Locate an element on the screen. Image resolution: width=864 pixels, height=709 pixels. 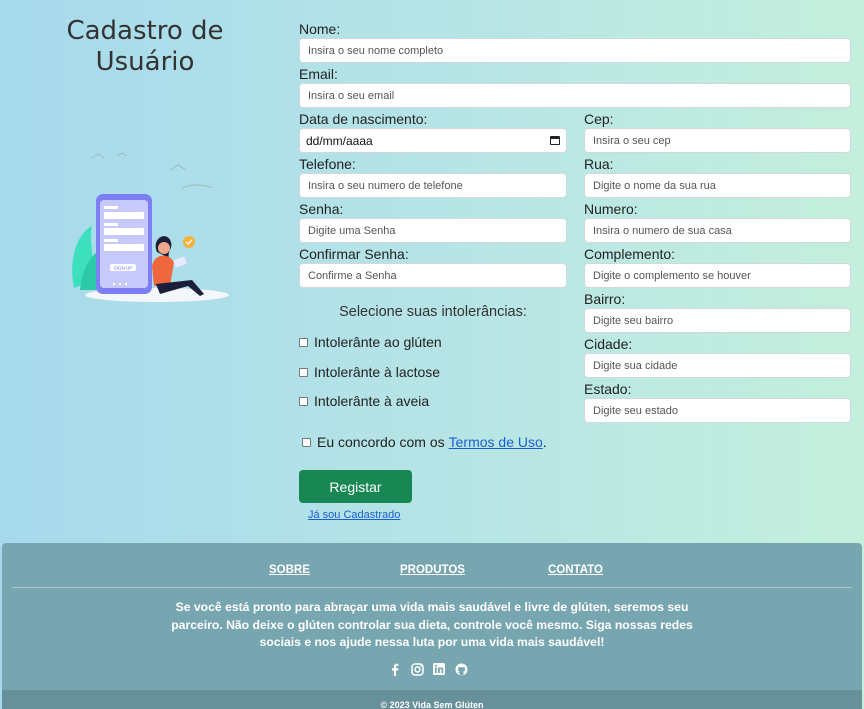
estado-label: Estado: is located at coordinates (608, 389).